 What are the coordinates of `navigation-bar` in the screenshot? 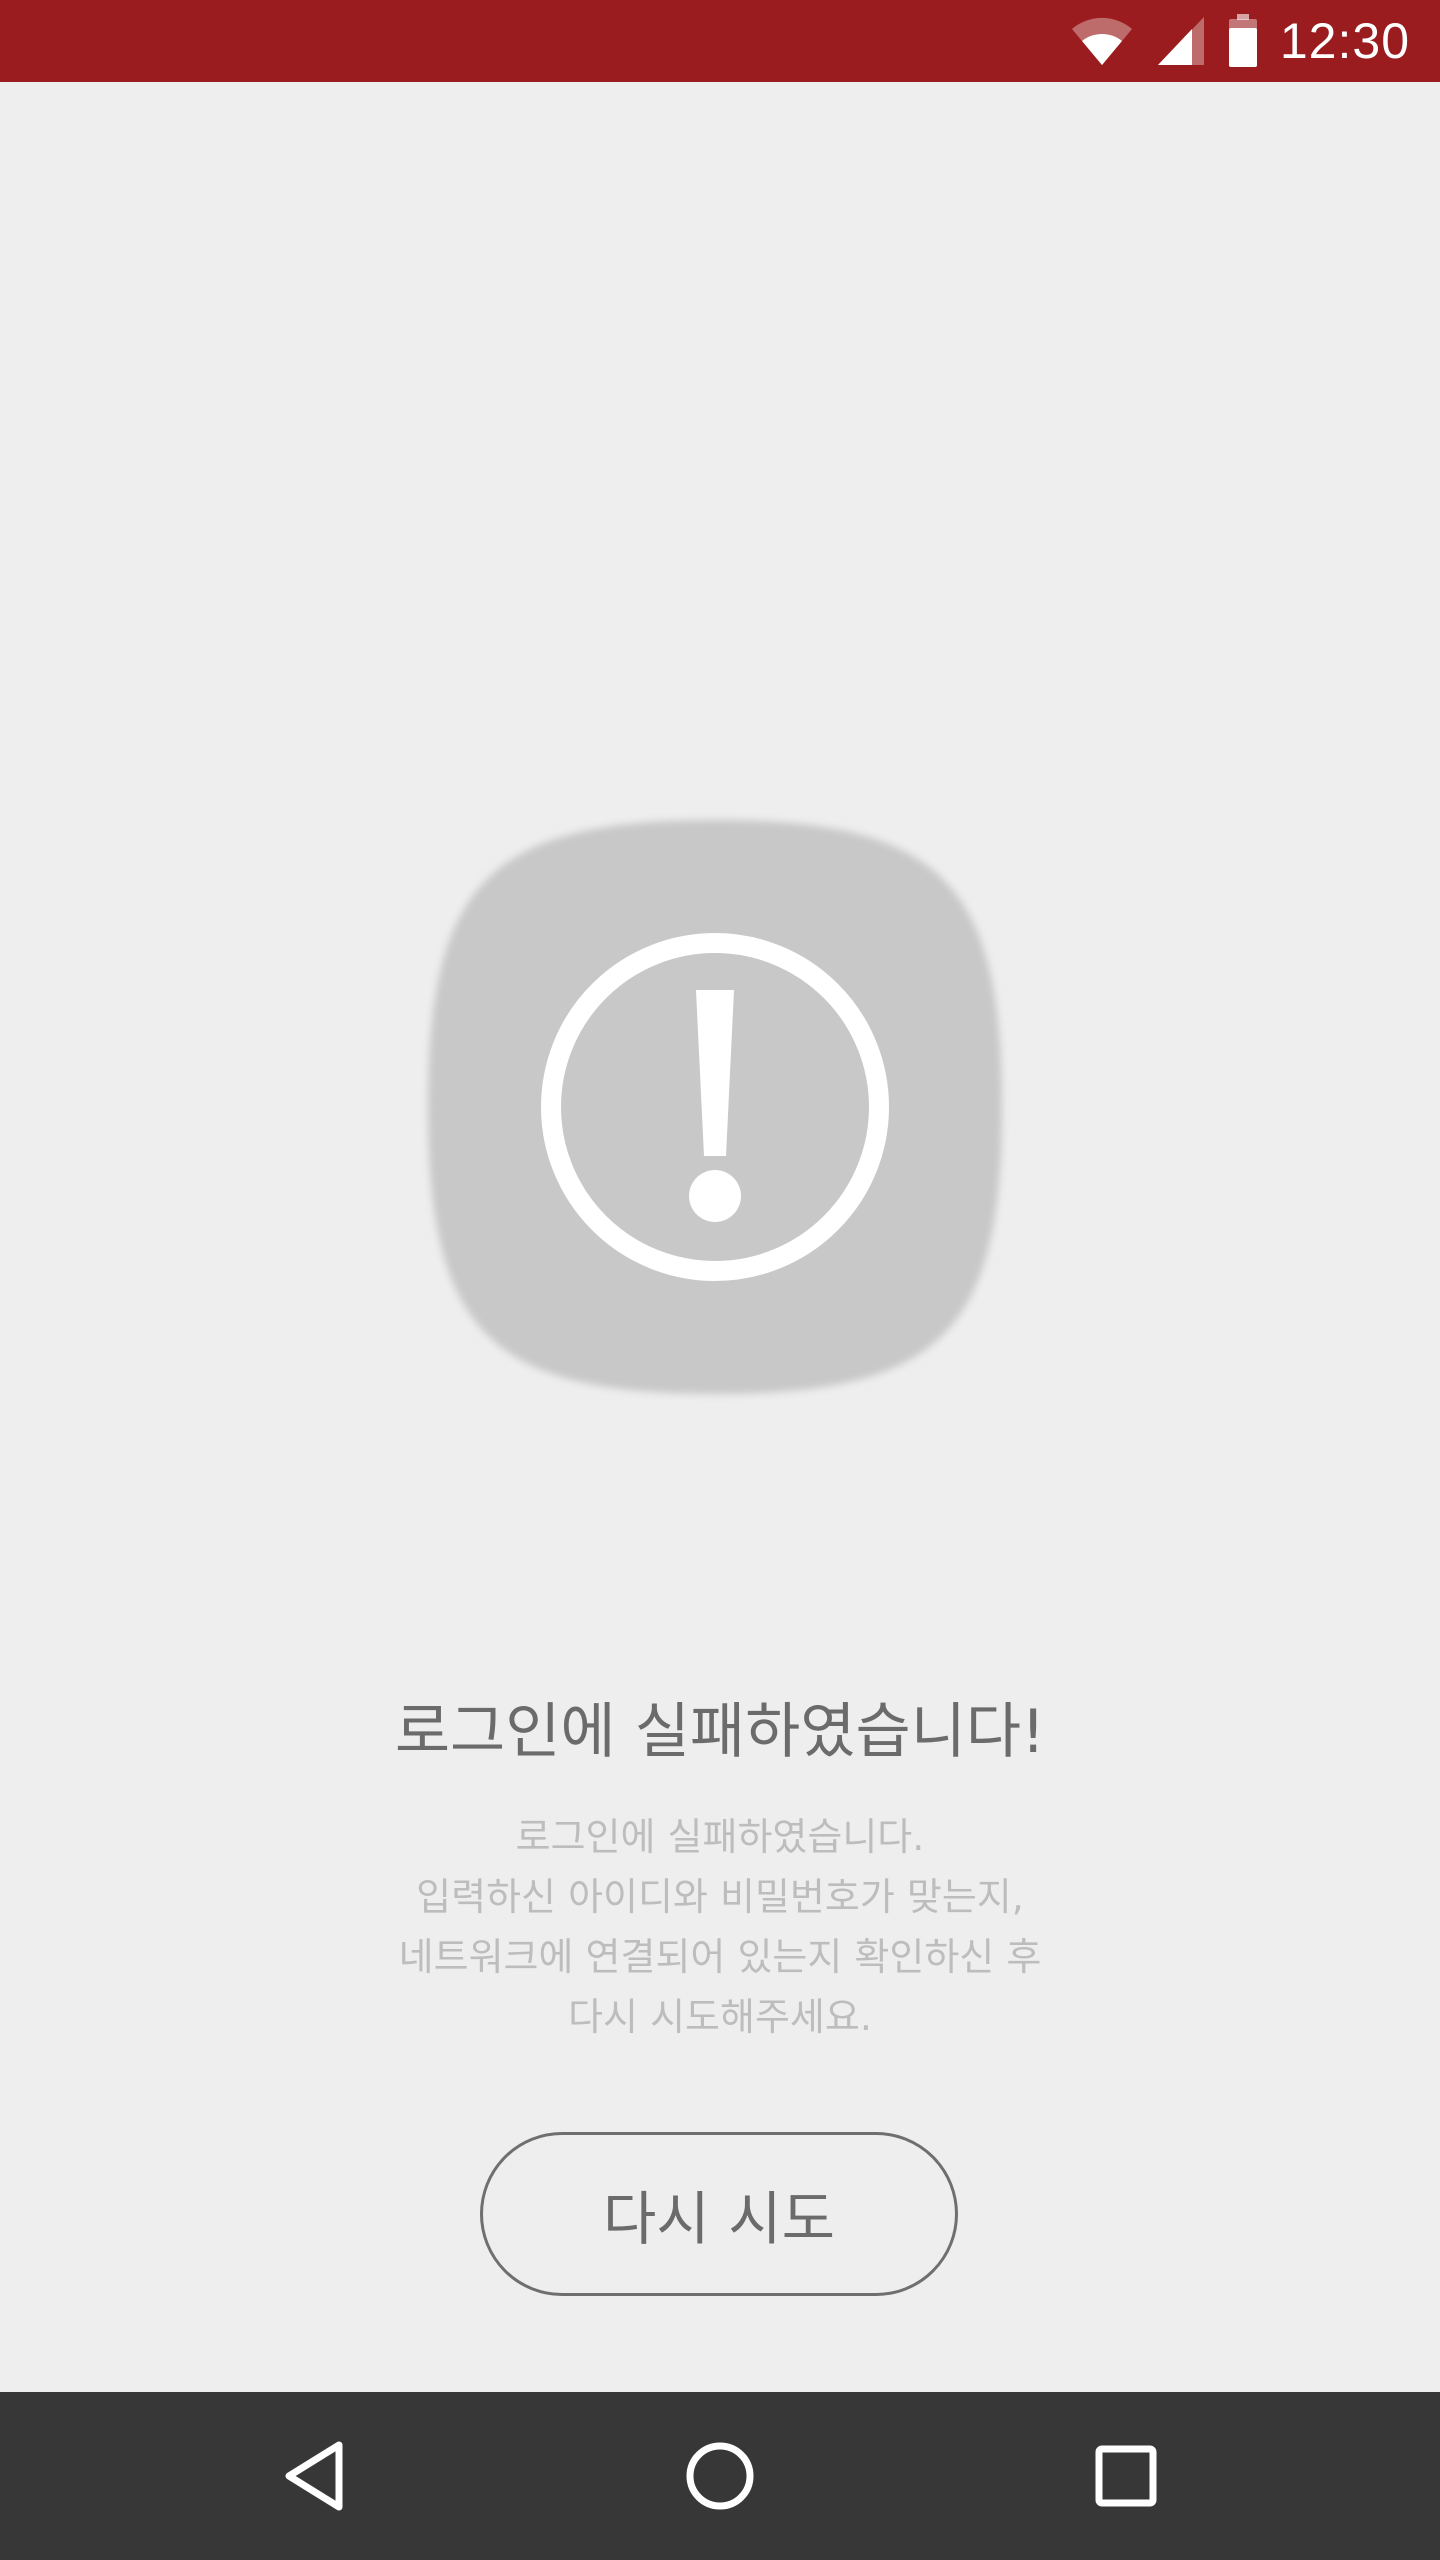 It's located at (720, 2476).